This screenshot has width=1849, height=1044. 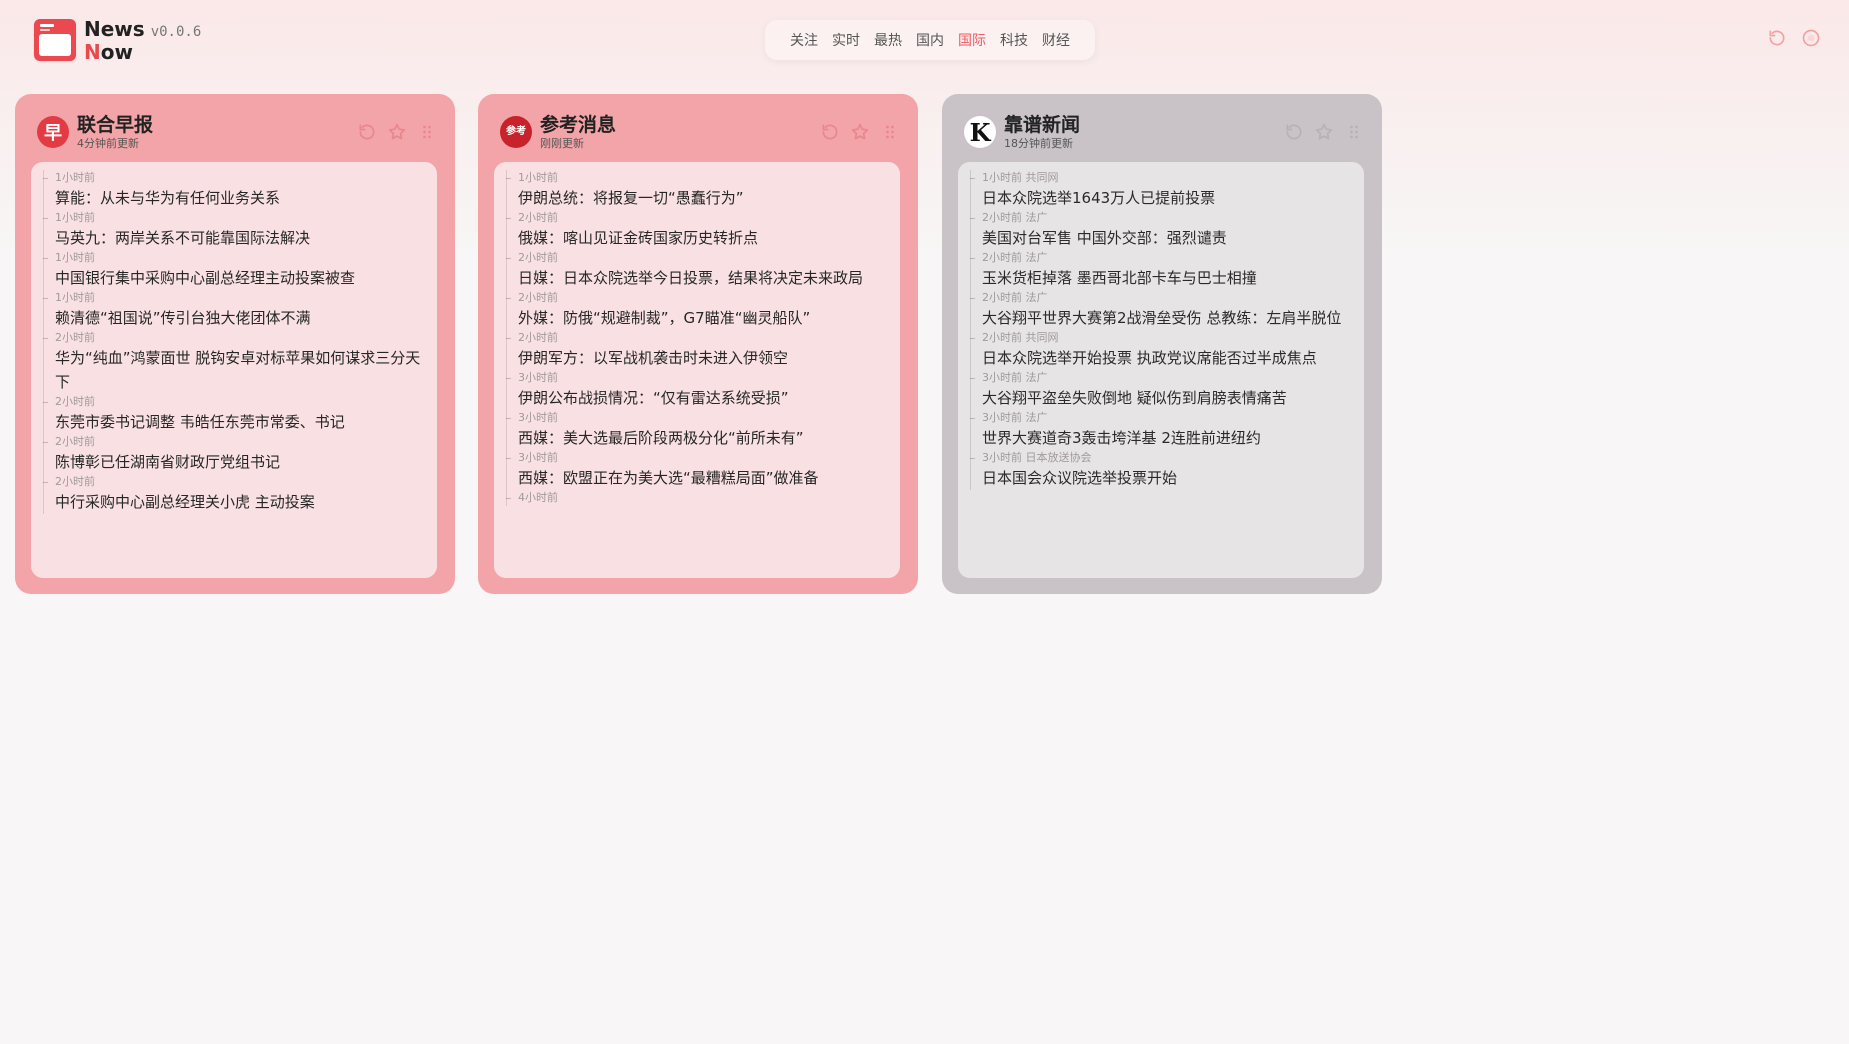 I want to click on item-title: 伊朗公布战损情况：“仅有雷达系统受损”, so click(x=703, y=398).